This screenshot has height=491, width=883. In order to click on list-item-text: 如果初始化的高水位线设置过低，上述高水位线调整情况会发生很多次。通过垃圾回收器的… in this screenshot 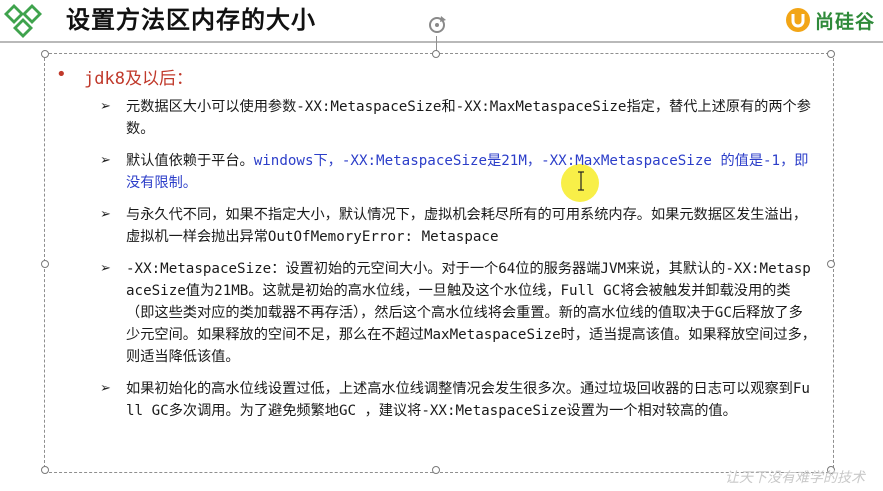, I will do `click(468, 400)`.